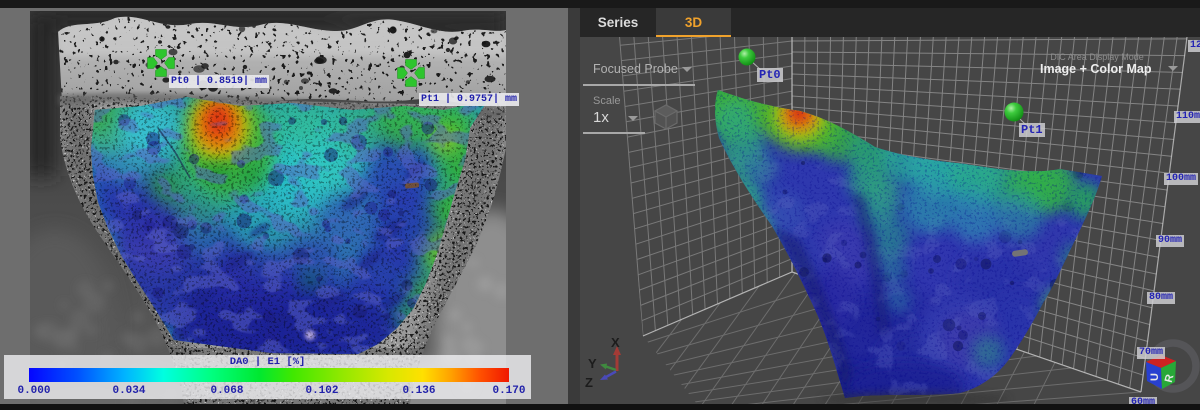 The width and height of the screenshot is (1200, 410). What do you see at coordinates (592, 363) in the screenshot?
I see `svg-text: Y` at bounding box center [592, 363].